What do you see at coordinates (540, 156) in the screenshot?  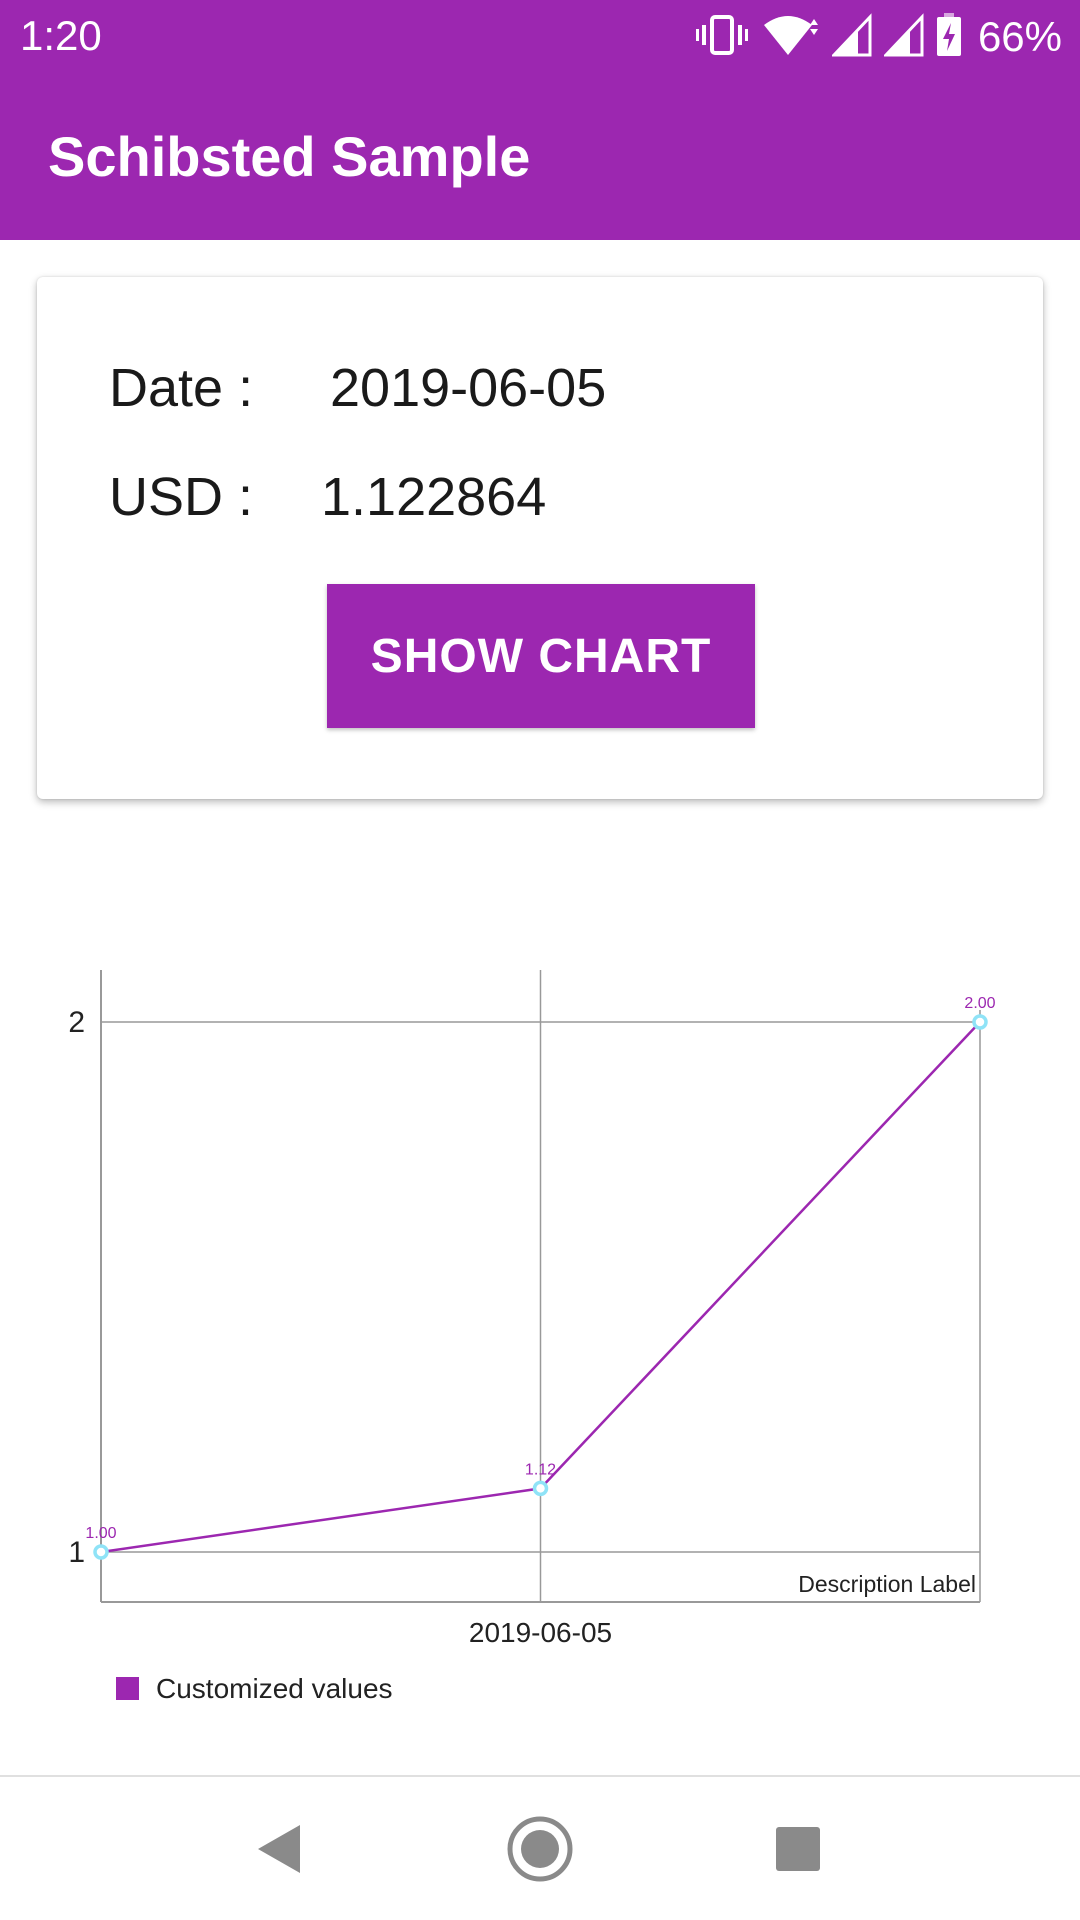 I see `app-bar: Schibsted Sample` at bounding box center [540, 156].